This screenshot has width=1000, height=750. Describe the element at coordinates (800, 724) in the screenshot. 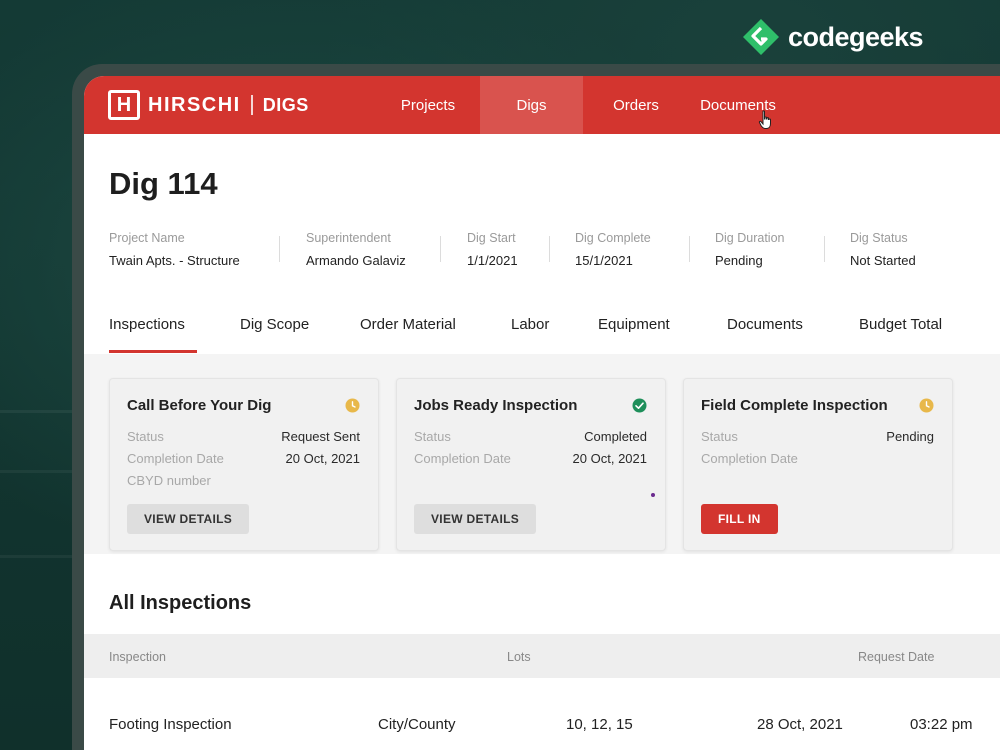

I see `cell-request-date: 28 Oct, 2021` at that location.